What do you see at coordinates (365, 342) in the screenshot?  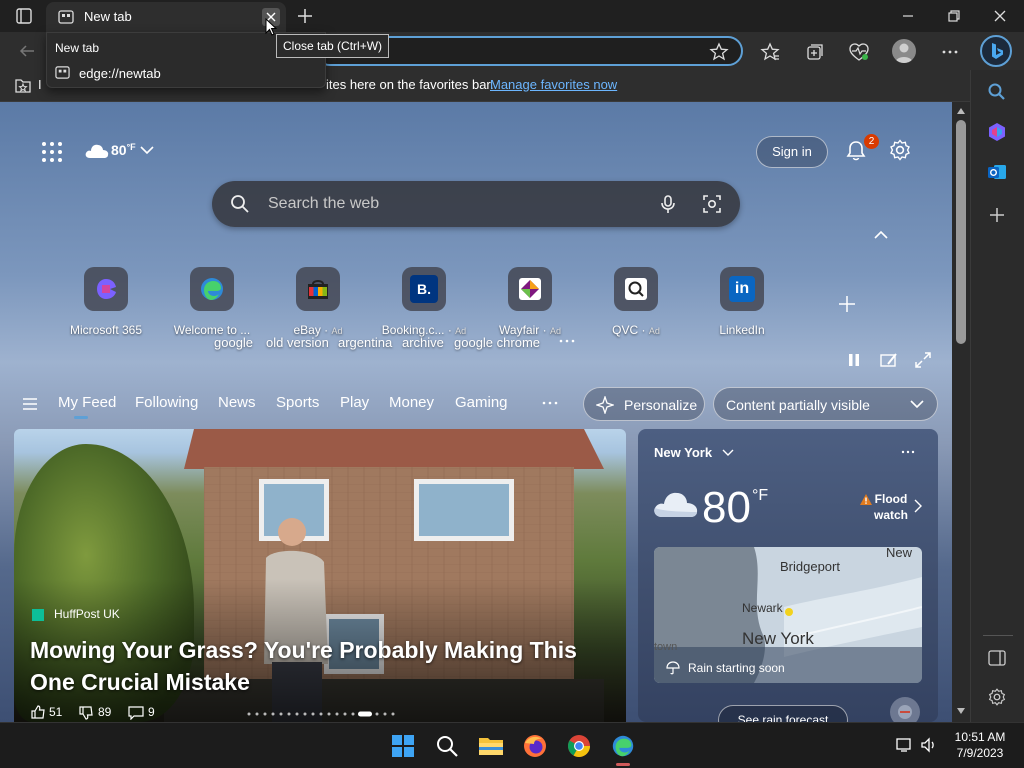 I see `suggestion-argentina: argentina` at bounding box center [365, 342].